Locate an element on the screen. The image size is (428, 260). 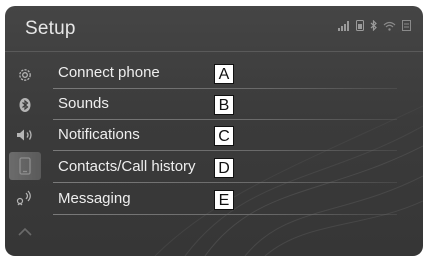
voice-icon is located at coordinates (23, 198).